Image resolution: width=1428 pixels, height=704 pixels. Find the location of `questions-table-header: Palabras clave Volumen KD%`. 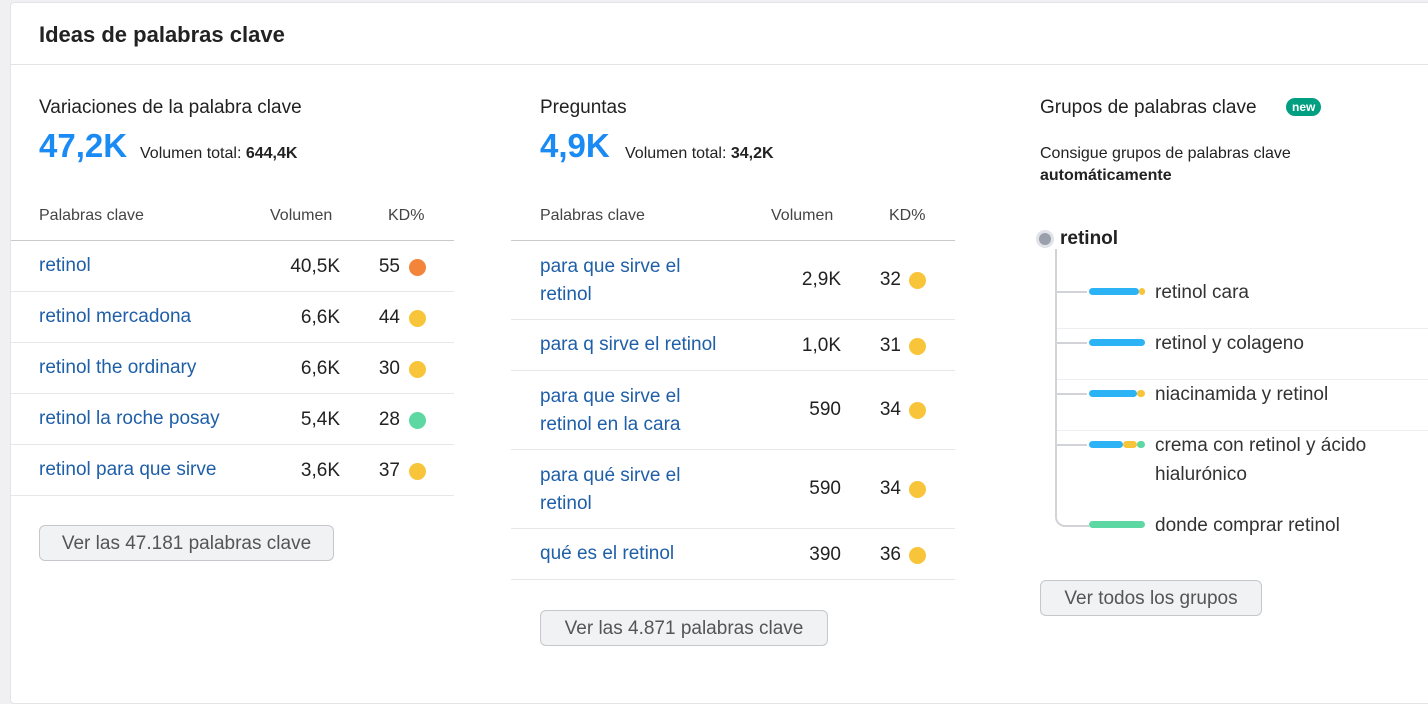

questions-table-header: Palabras clave Volumen KD% is located at coordinates (733, 221).